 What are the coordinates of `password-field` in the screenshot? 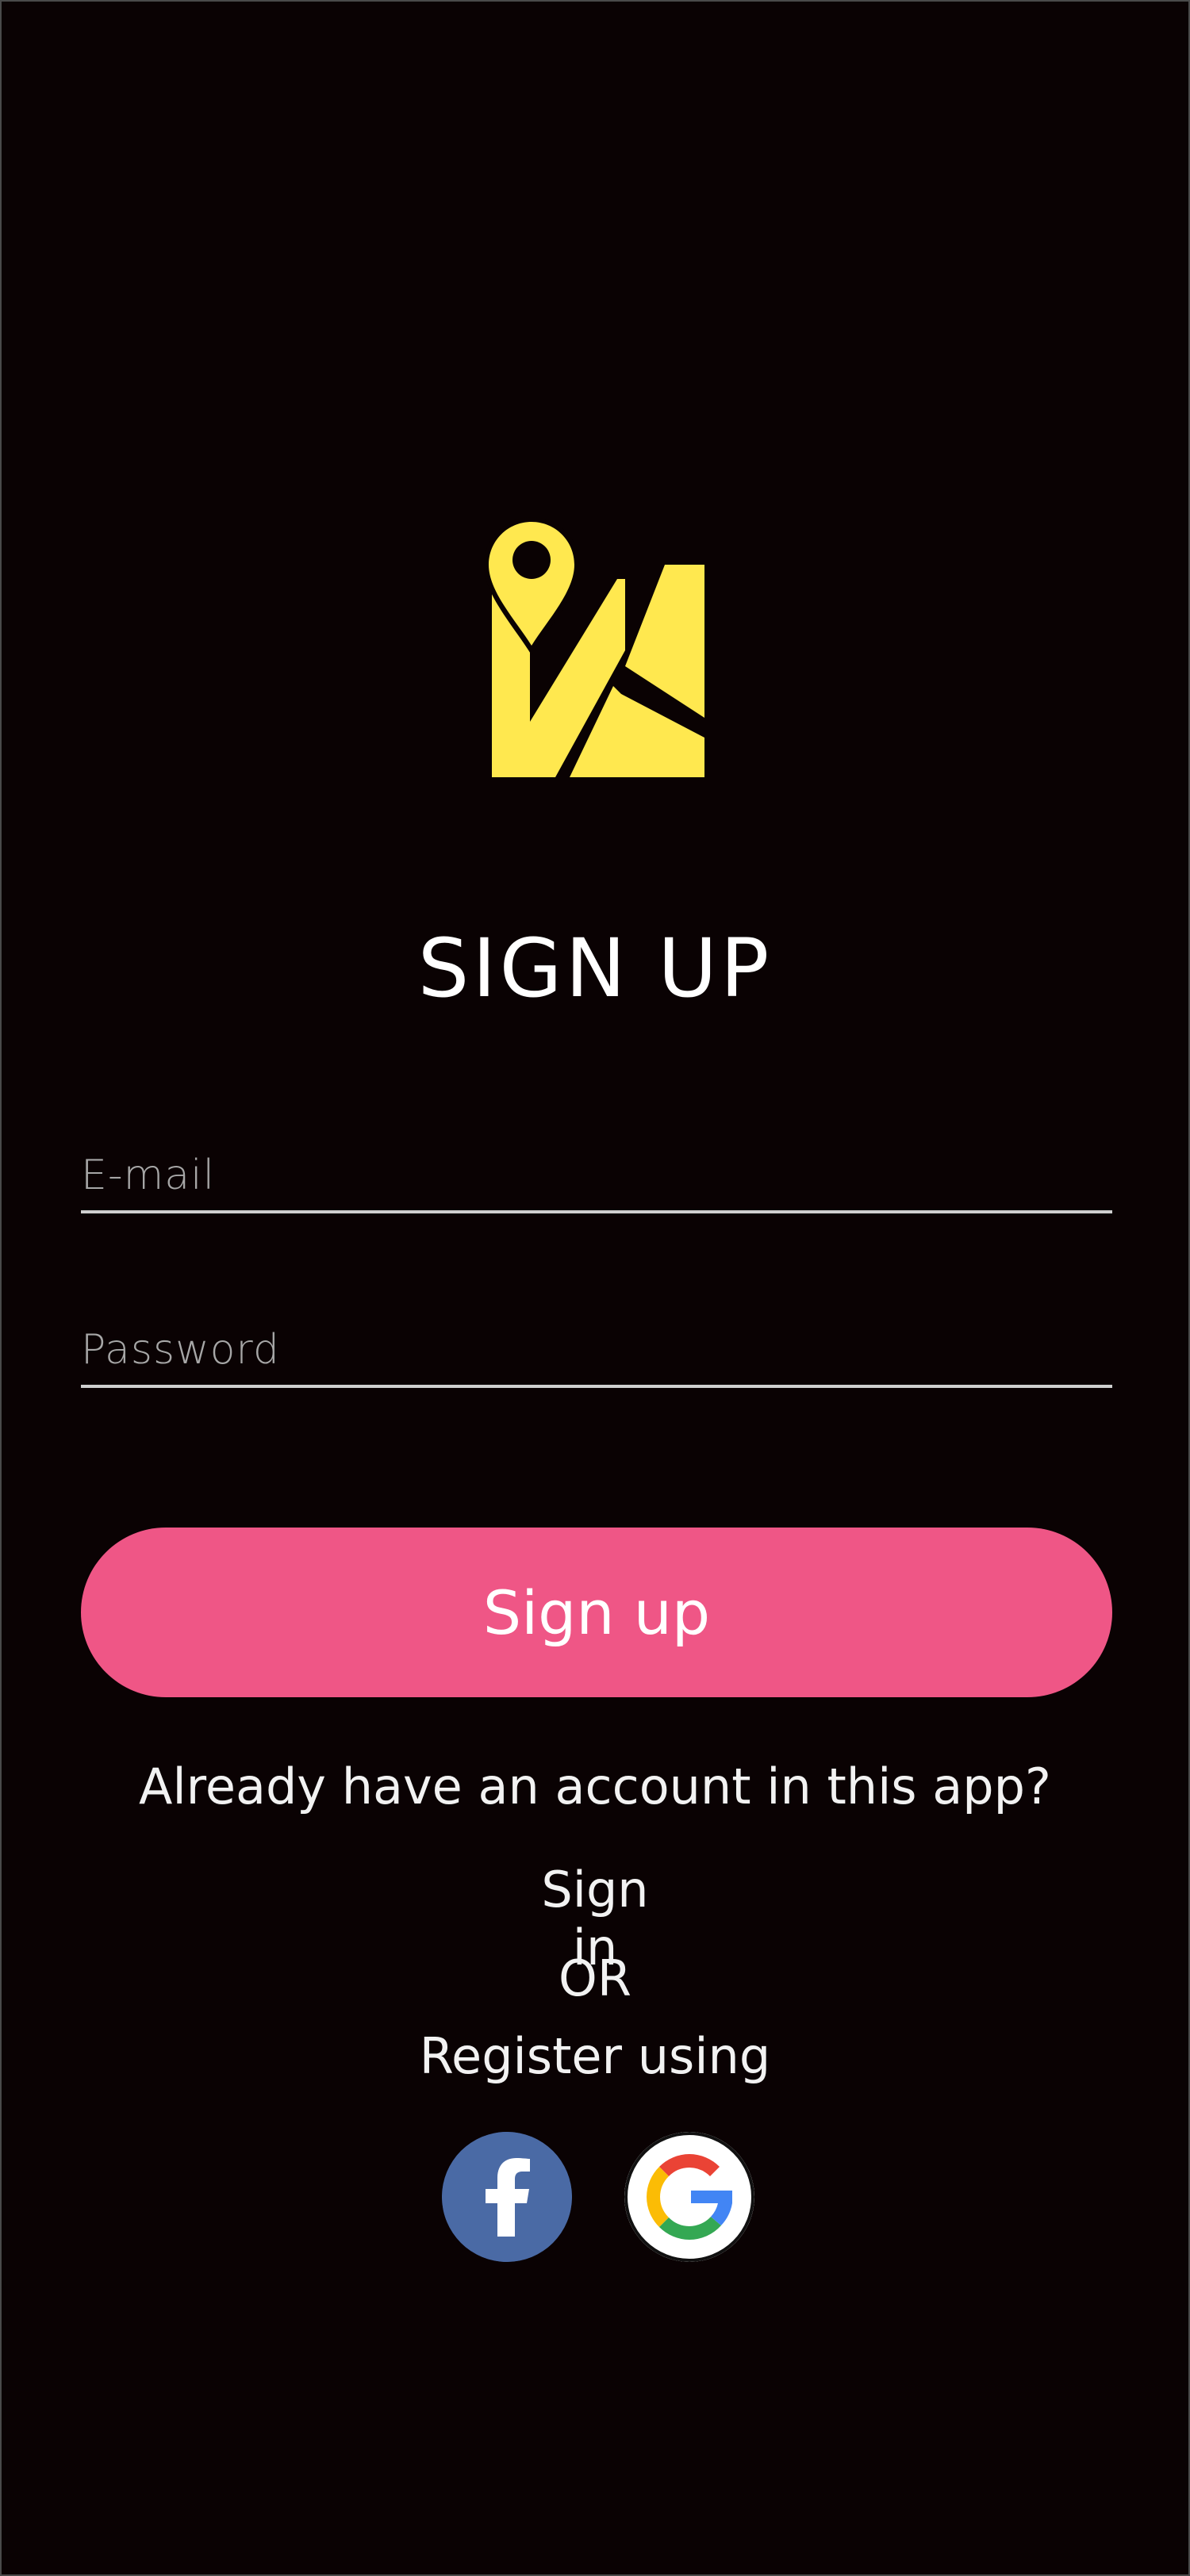 It's located at (596, 1350).